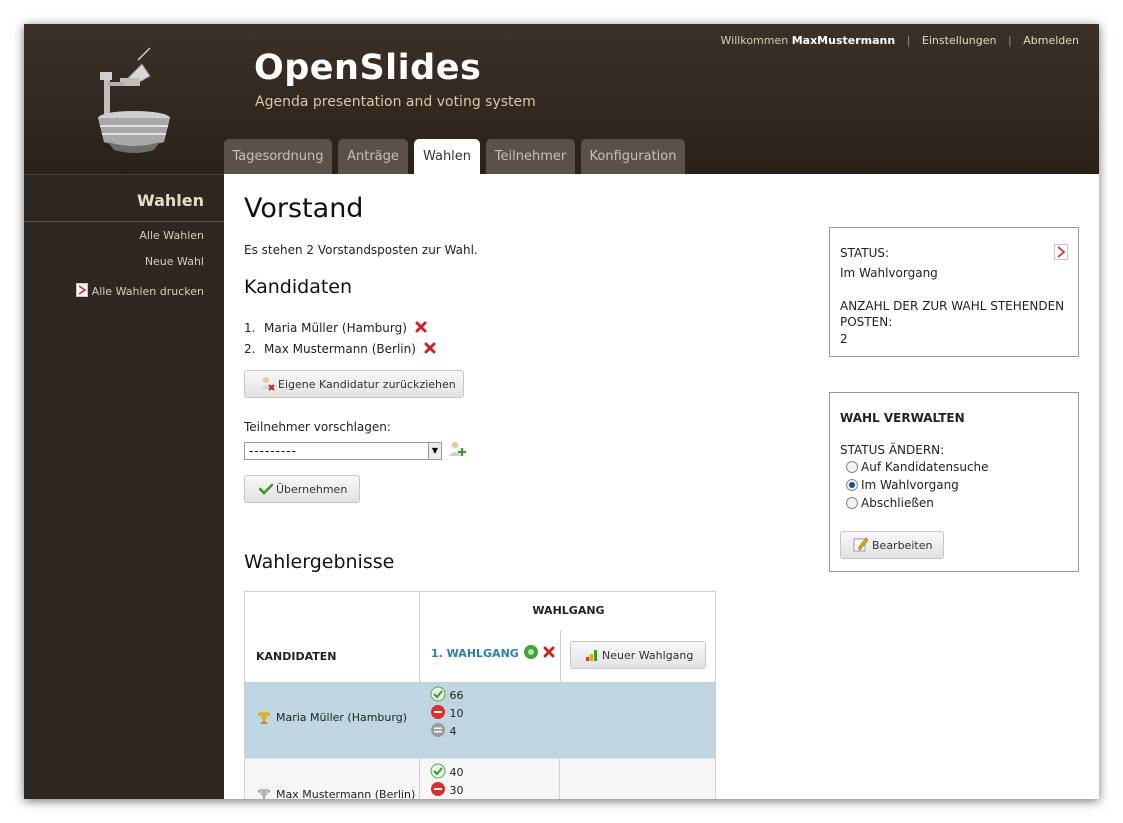 The height and width of the screenshot is (823, 1123). Describe the element at coordinates (434, 451) in the screenshot. I see `chevron-down-icon: ▼` at that location.